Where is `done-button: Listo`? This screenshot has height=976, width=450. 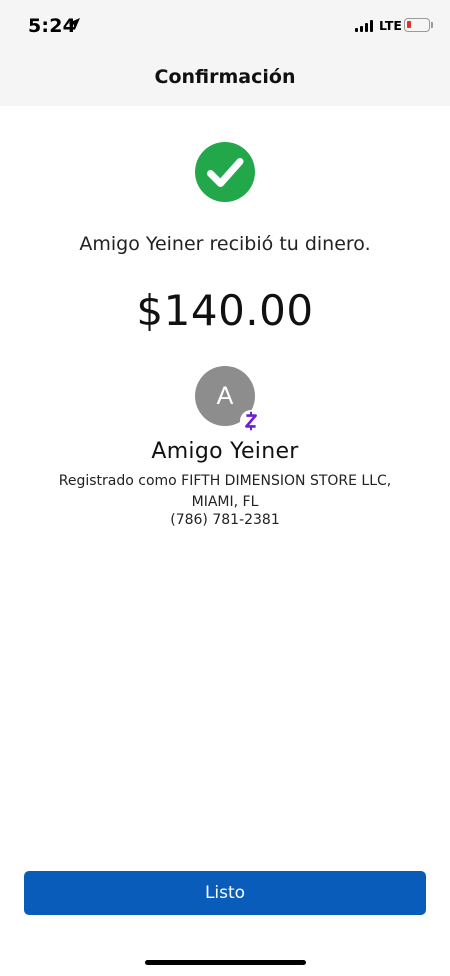
done-button: Listo is located at coordinates (225, 893).